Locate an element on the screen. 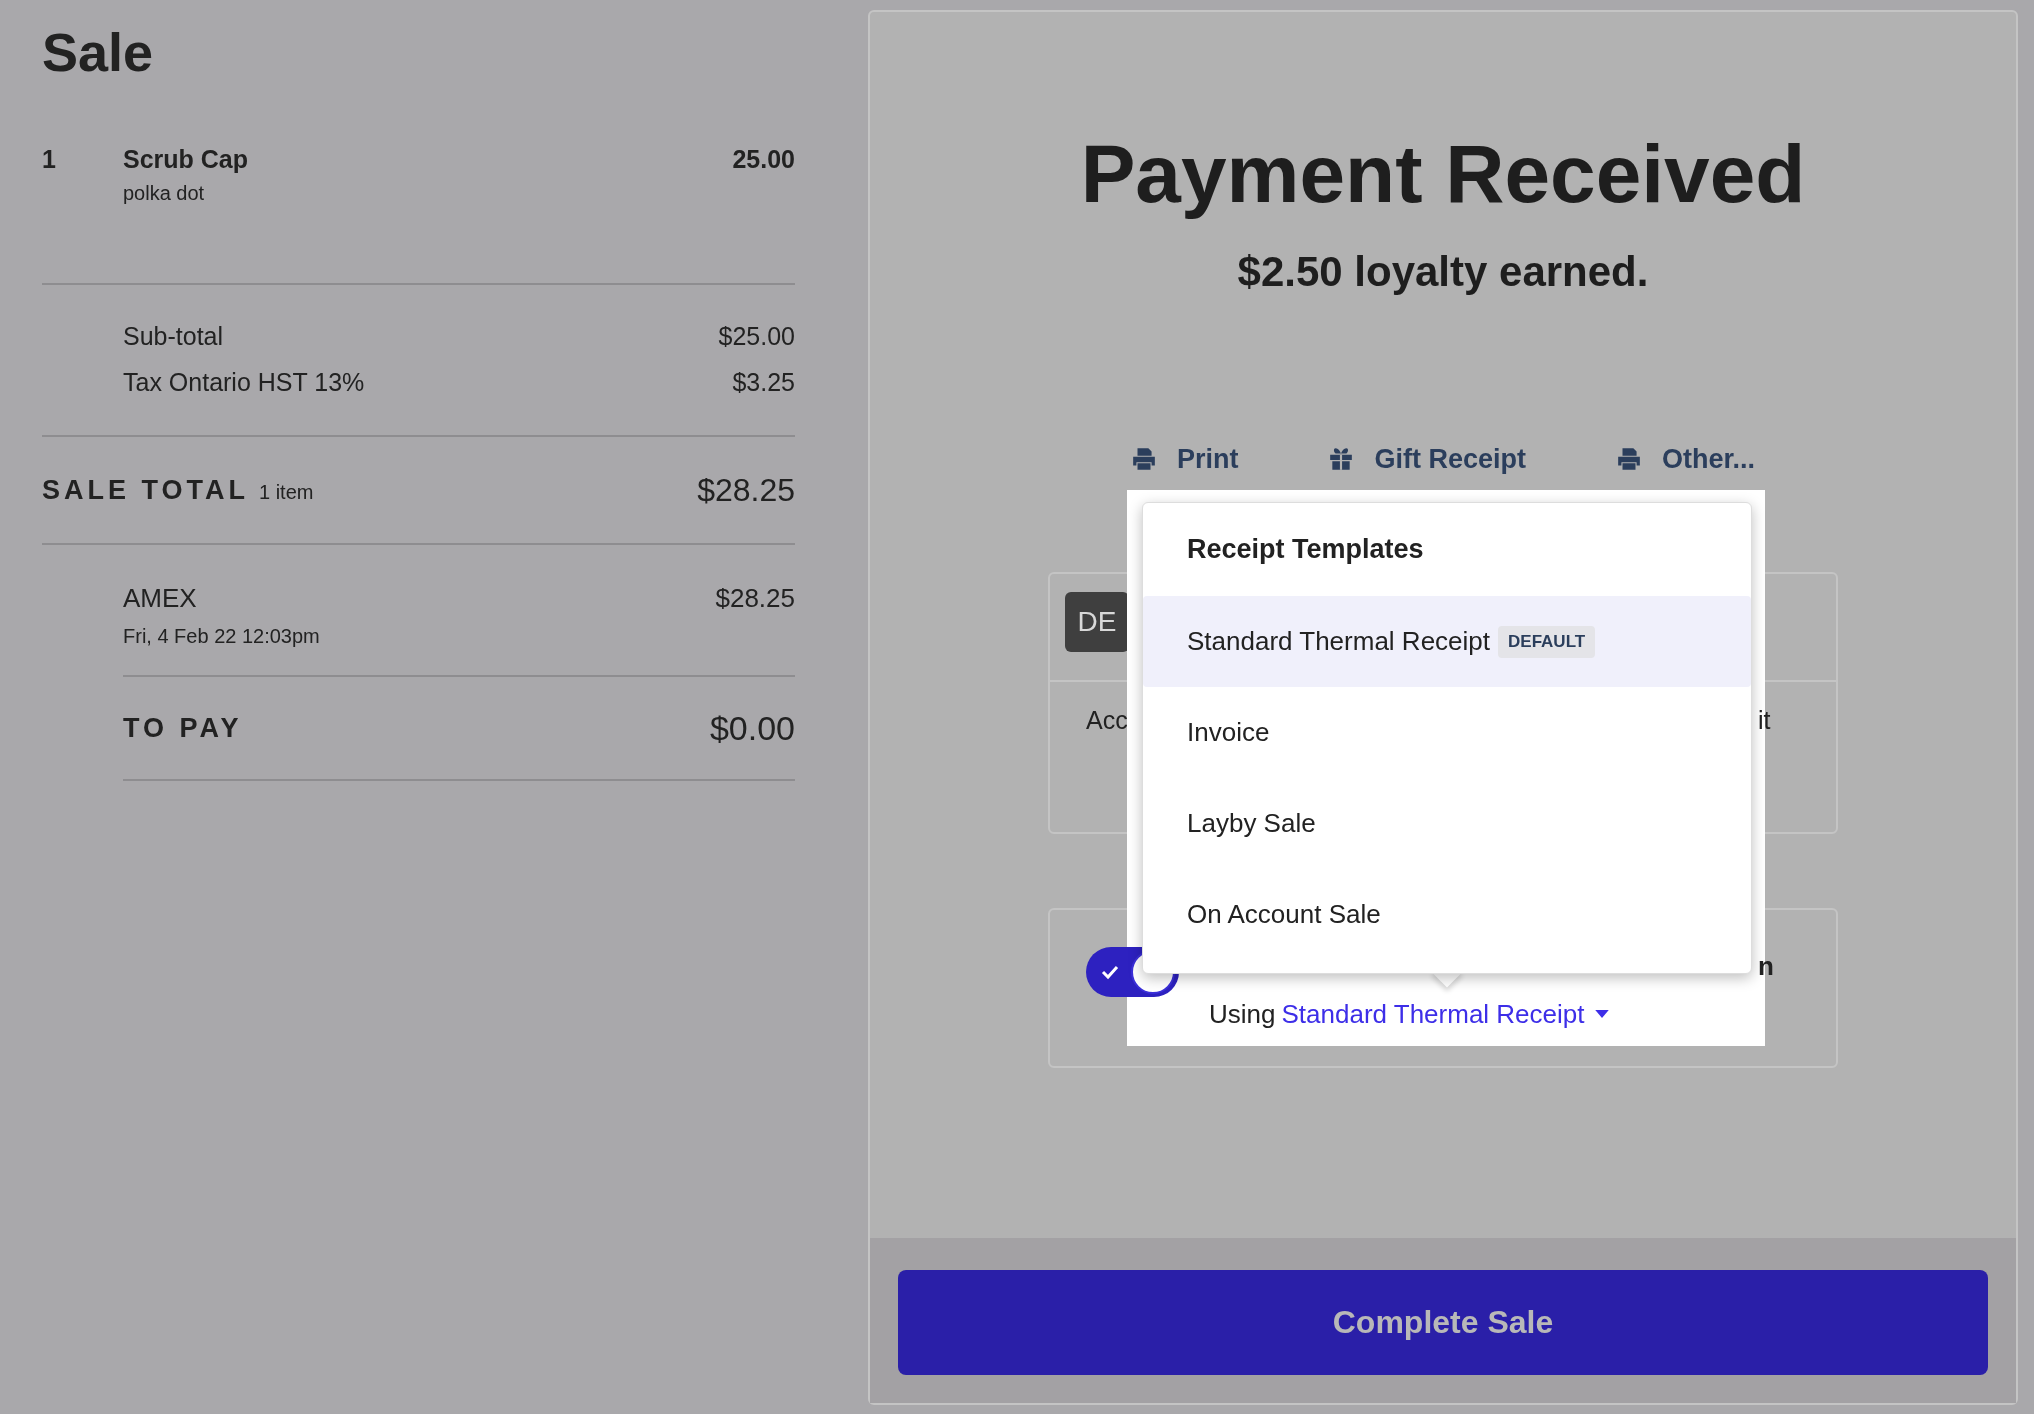 This screenshot has height=1414, width=2034. template-dropdown: Standard Thermal Receipt is located at coordinates (1445, 1014).